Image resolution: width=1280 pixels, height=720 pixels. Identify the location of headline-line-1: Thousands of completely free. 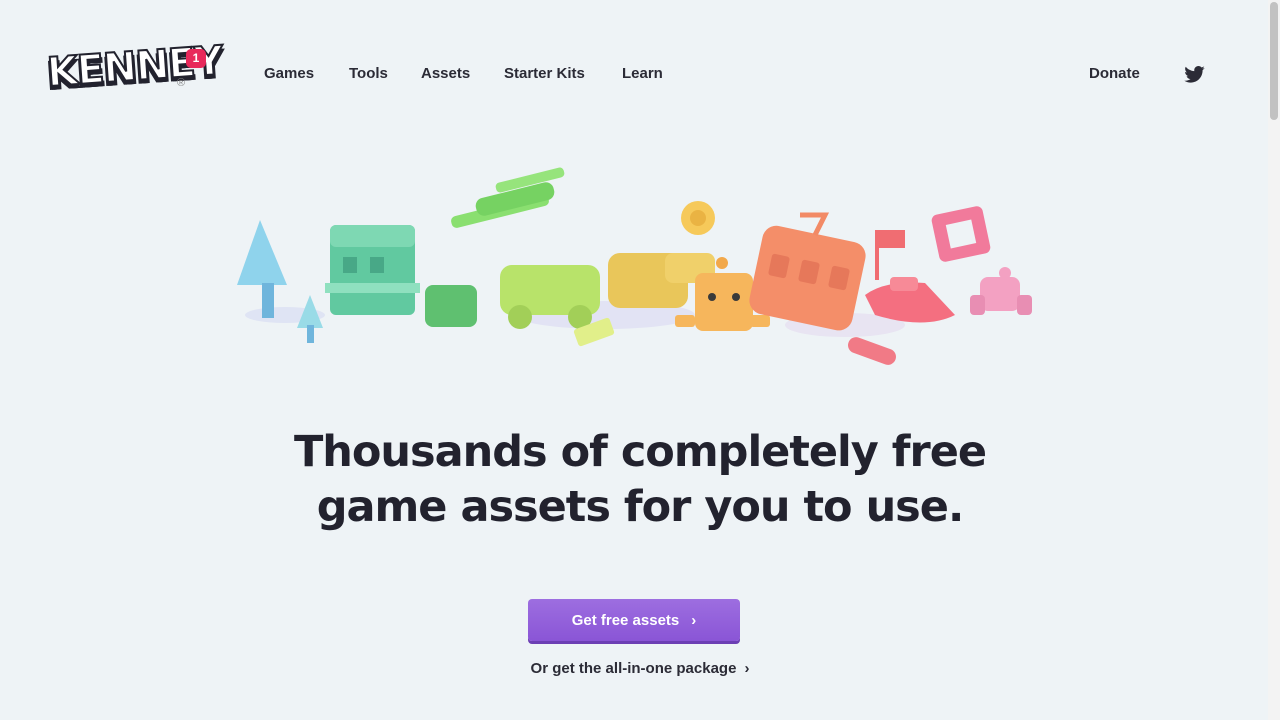
(640, 452).